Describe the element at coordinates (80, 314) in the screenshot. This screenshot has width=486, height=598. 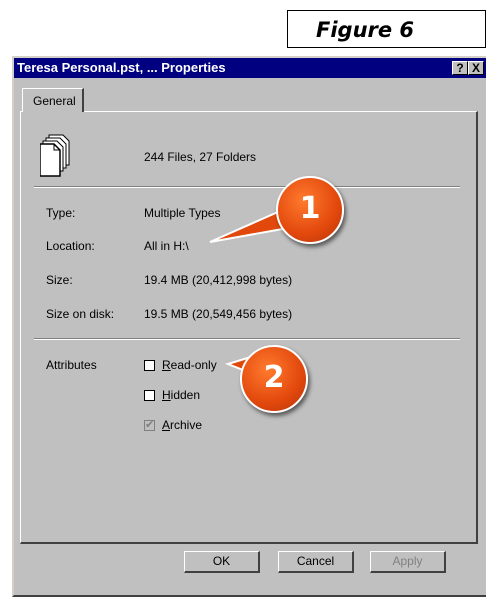
I see `size-on-disk-label: Size on disk:` at that location.